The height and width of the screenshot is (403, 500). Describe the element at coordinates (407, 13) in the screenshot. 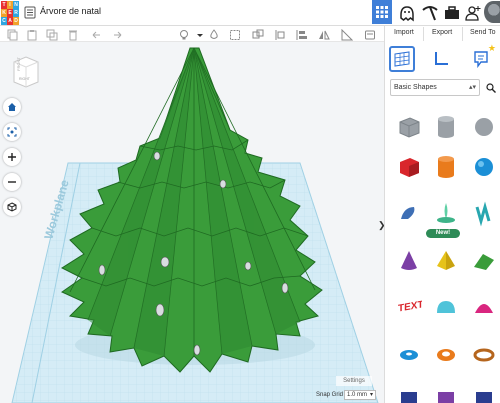

I see `ghost-sim-icon` at that location.